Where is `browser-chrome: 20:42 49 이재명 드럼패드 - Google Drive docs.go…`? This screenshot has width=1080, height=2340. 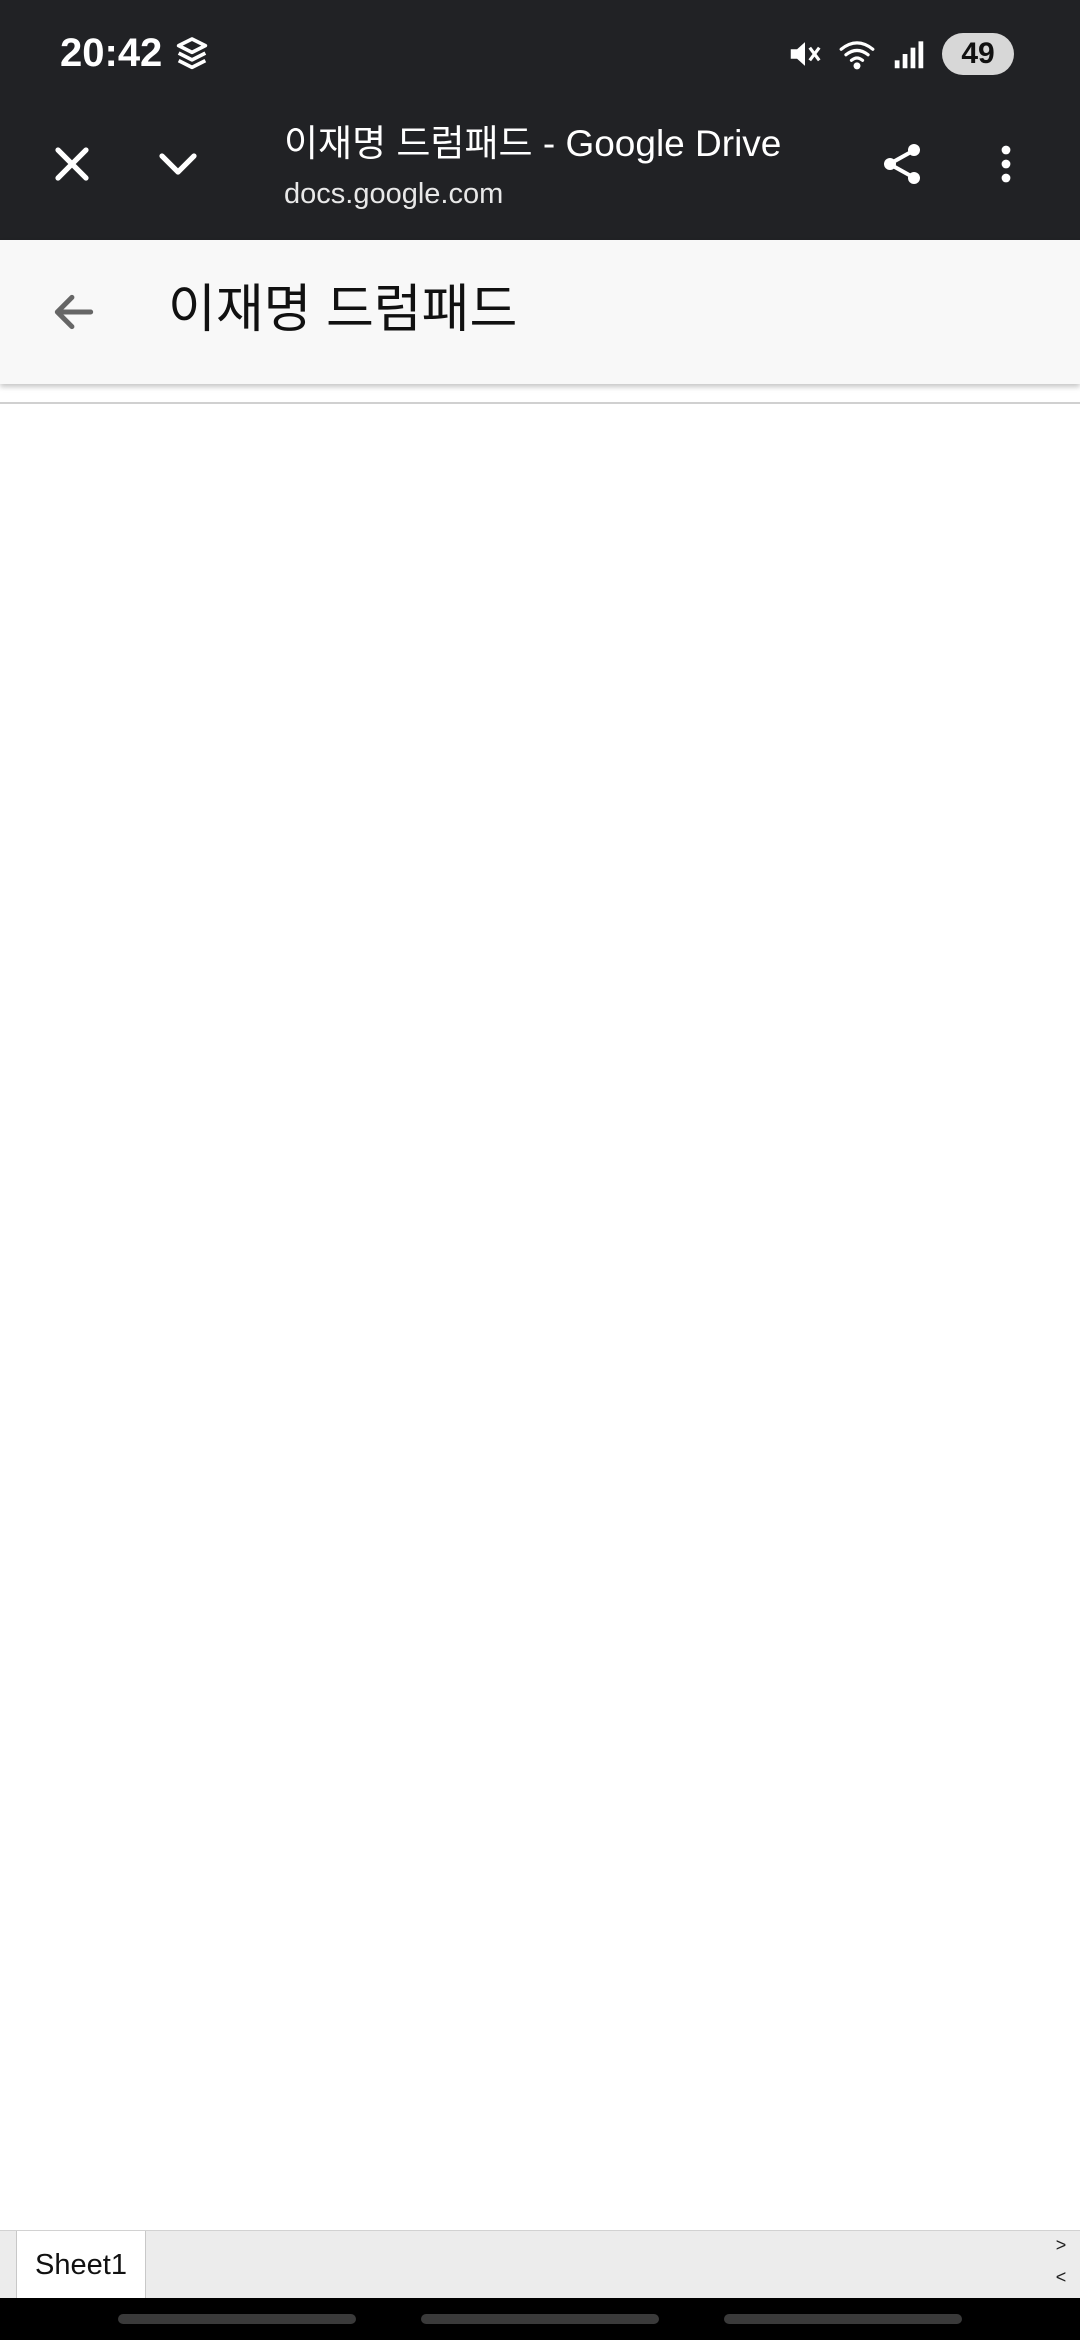 browser-chrome: 20:42 49 이재명 드럼패드 - Google Drive docs.go… is located at coordinates (540, 120).